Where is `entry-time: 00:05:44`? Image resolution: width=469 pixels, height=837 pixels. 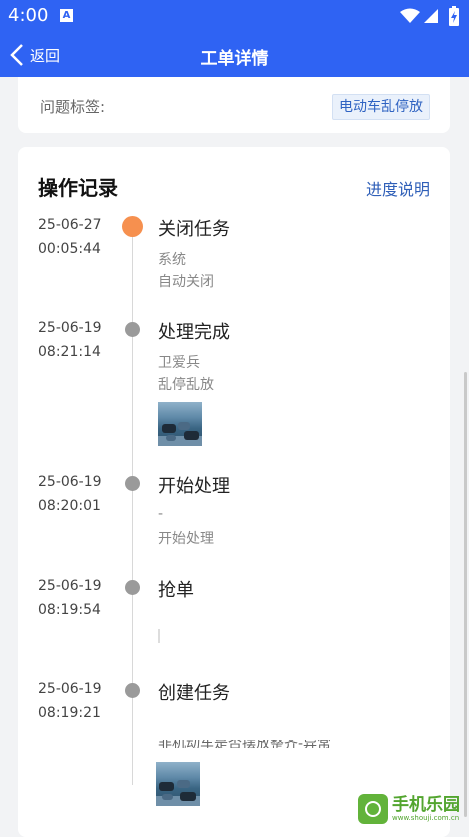
entry-time: 00:05:44 is located at coordinates (69, 249).